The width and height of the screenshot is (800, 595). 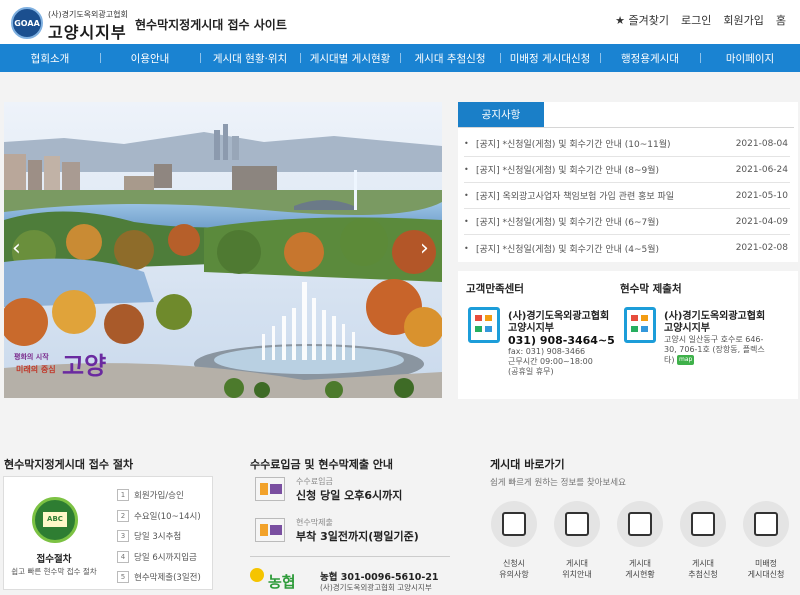 I want to click on pen-paper-icon, so click(x=703, y=524).